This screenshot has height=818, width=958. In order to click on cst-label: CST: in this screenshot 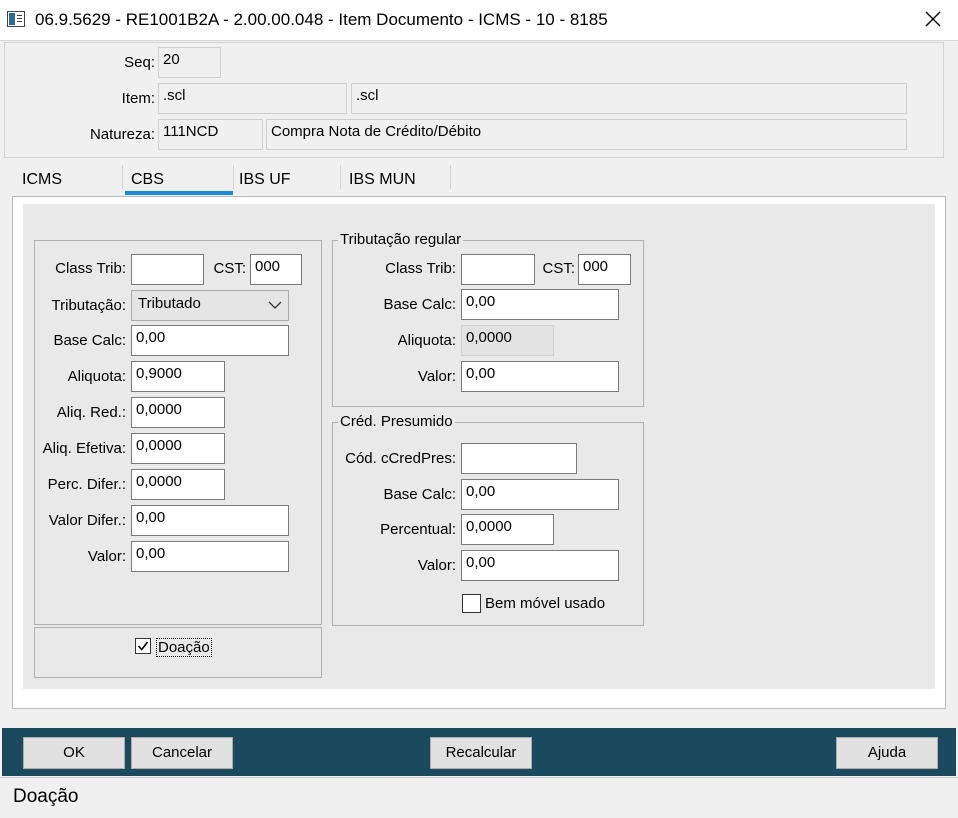, I will do `click(229, 268)`.